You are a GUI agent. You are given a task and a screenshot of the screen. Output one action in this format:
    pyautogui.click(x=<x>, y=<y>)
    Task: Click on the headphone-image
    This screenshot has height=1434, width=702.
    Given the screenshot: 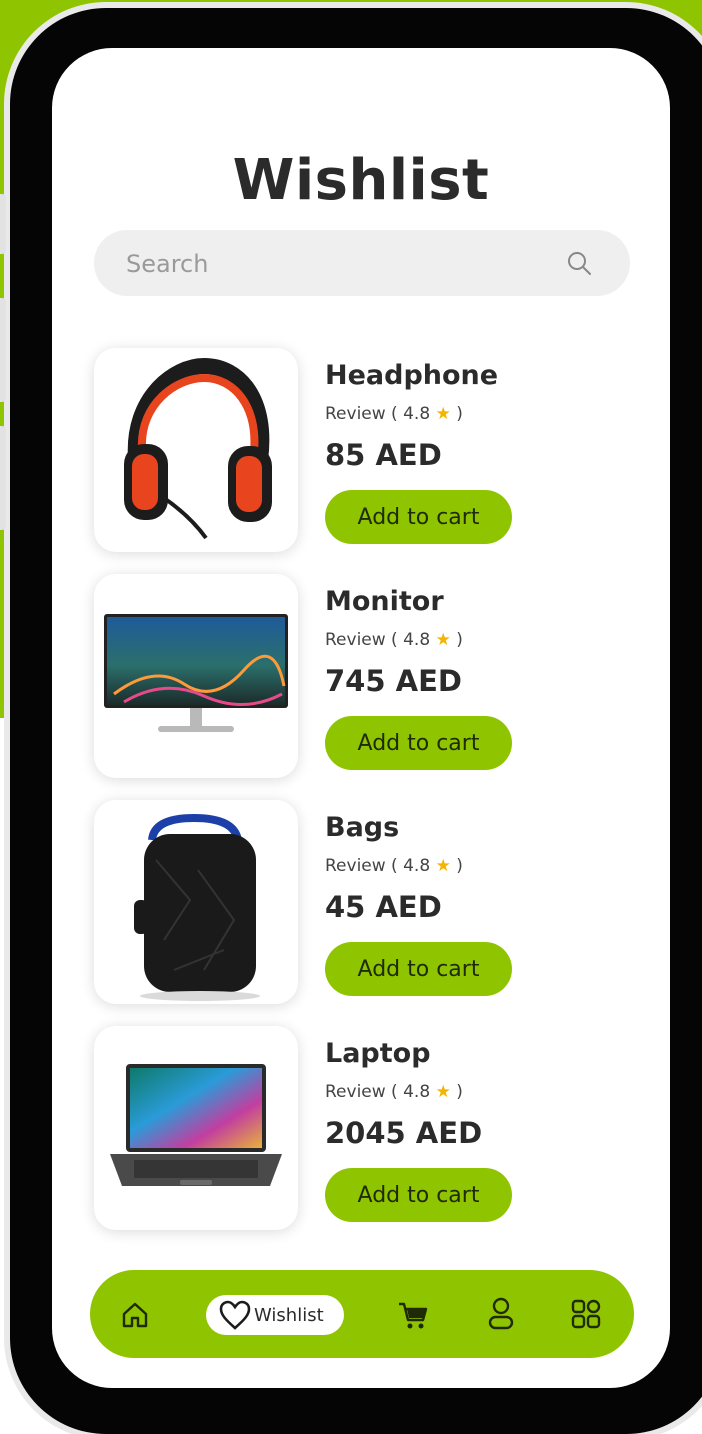 What is the action you would take?
    pyautogui.click(x=198, y=448)
    